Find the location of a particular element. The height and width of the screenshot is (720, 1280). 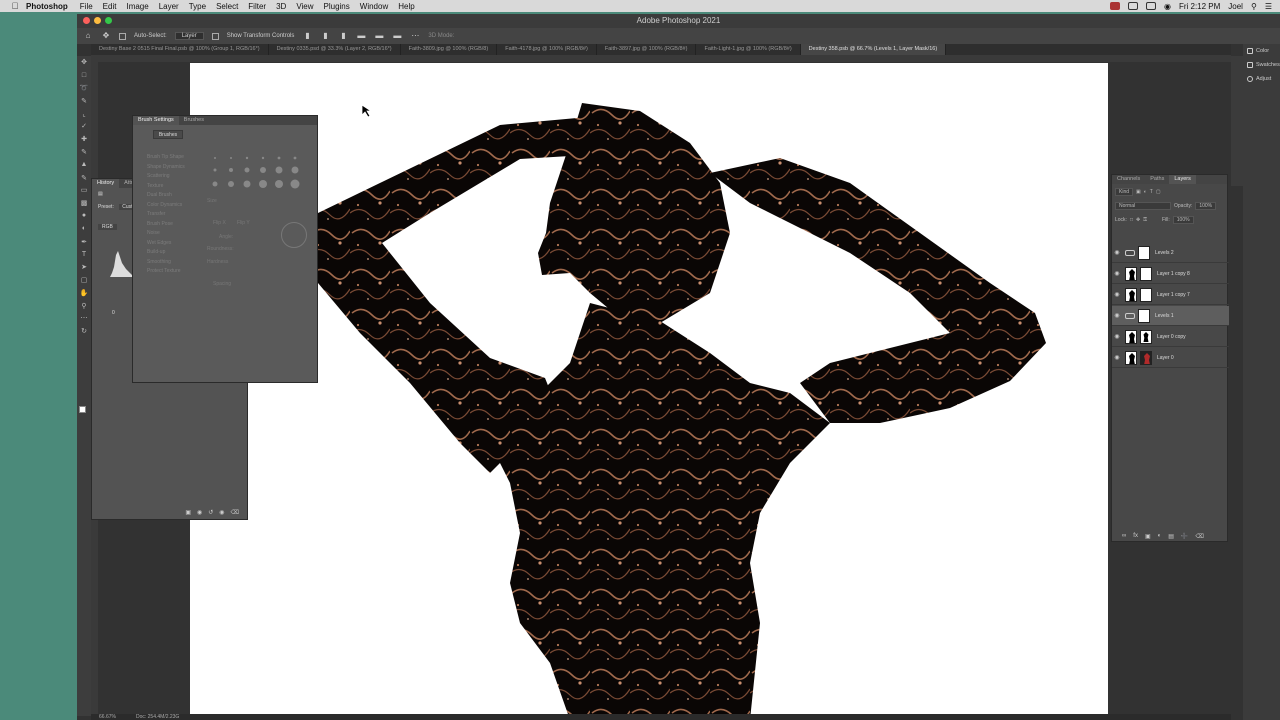

brush-option: Texture is located at coordinates (173, 188).